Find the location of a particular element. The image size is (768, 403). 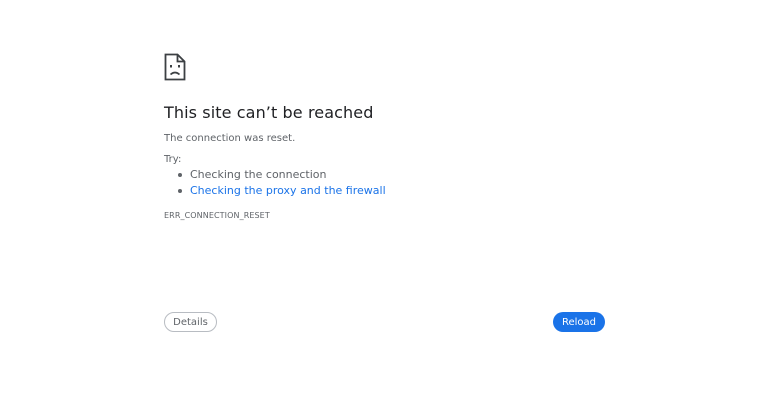

suggestion-label: Checking the proxy and the firewall is located at coordinates (288, 190).